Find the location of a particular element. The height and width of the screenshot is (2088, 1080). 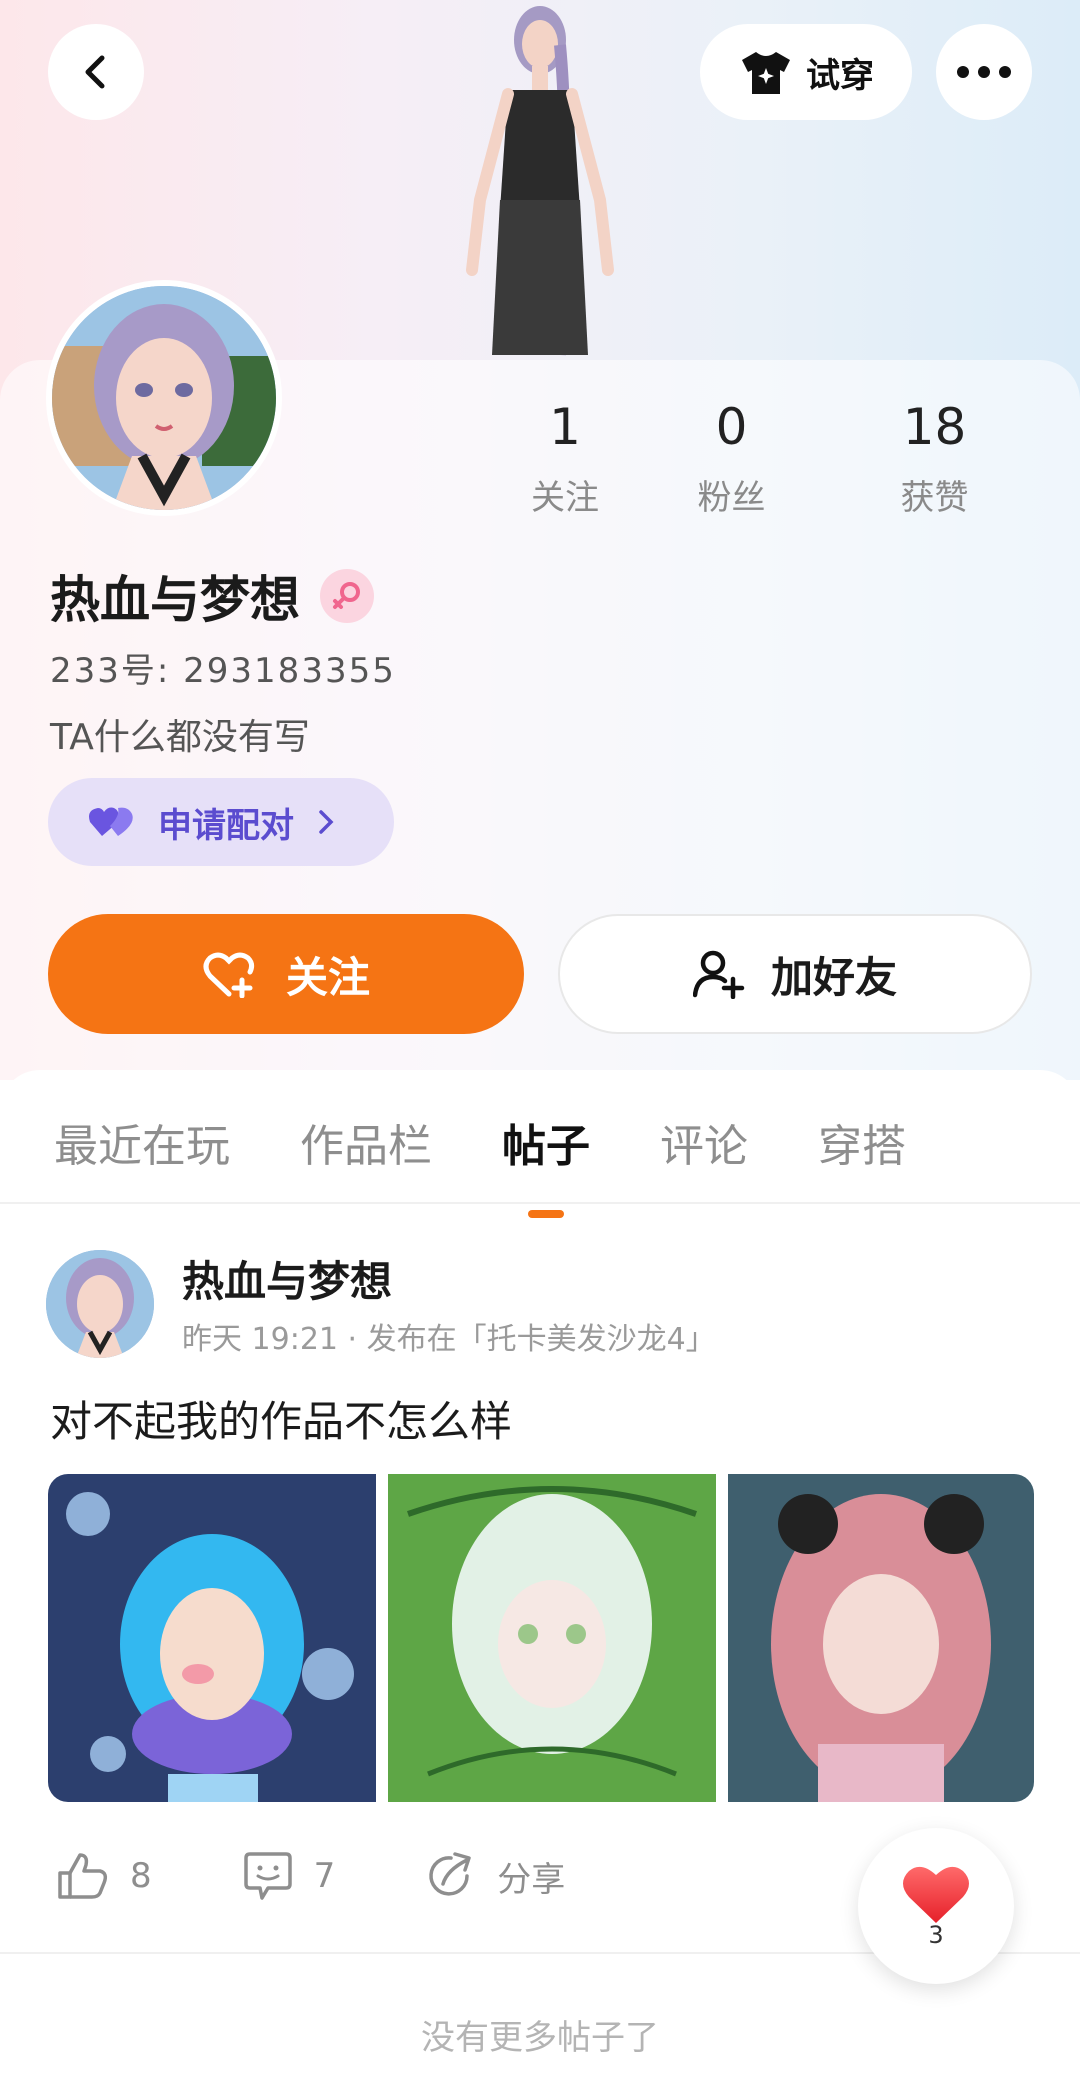

add-friend-button: 加好友 is located at coordinates (795, 974).